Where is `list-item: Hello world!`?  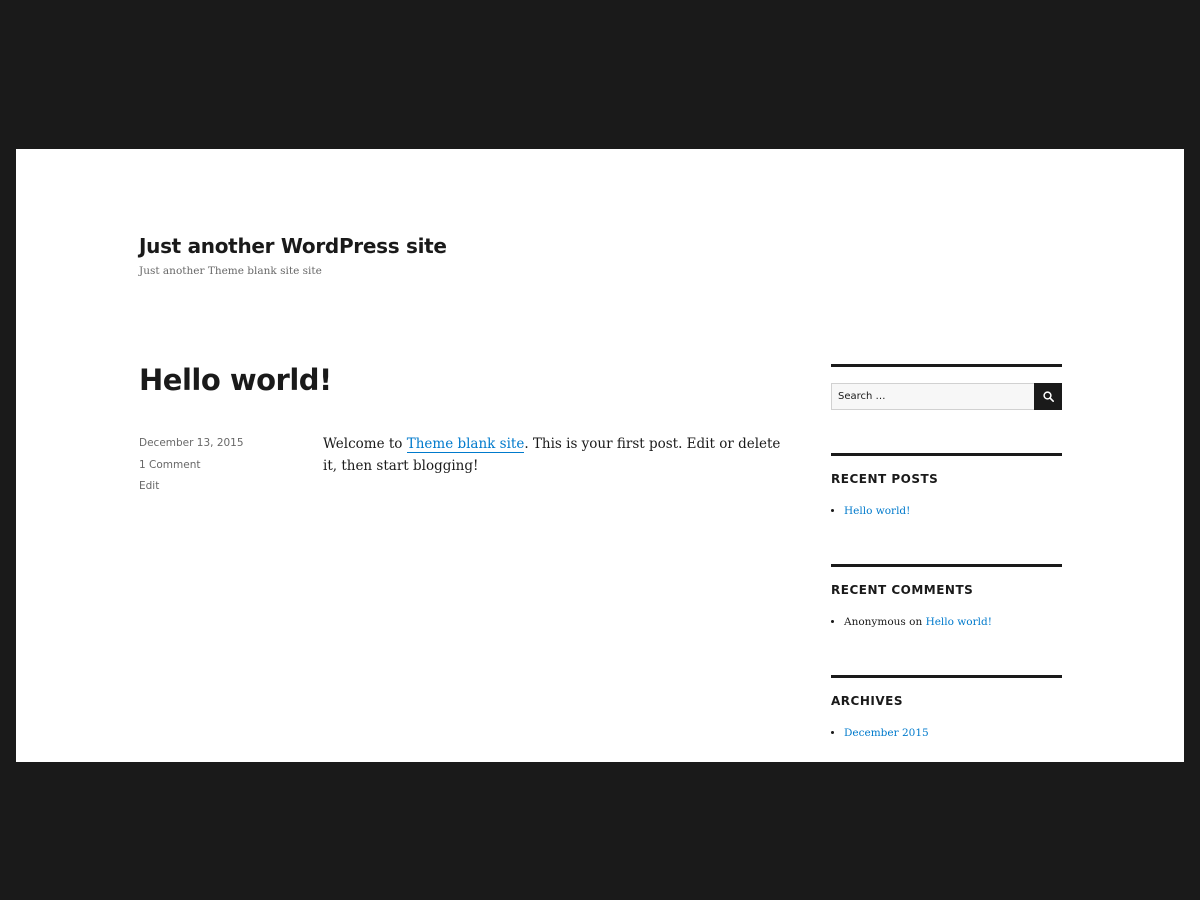
list-item: Hello world! is located at coordinates (953, 511).